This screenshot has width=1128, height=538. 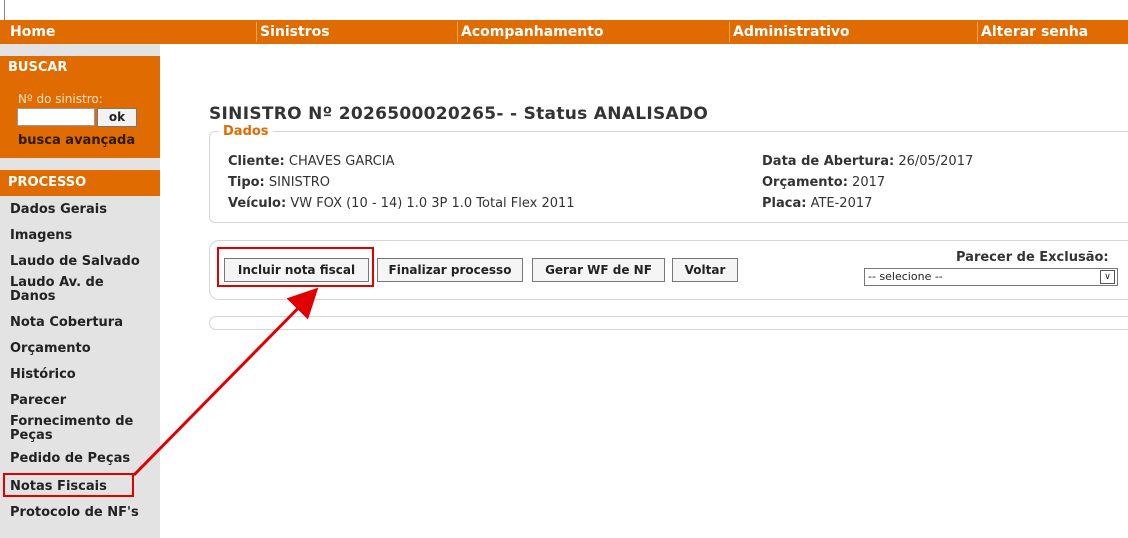 I want to click on cliente-label: Cliente:, so click(x=256, y=161).